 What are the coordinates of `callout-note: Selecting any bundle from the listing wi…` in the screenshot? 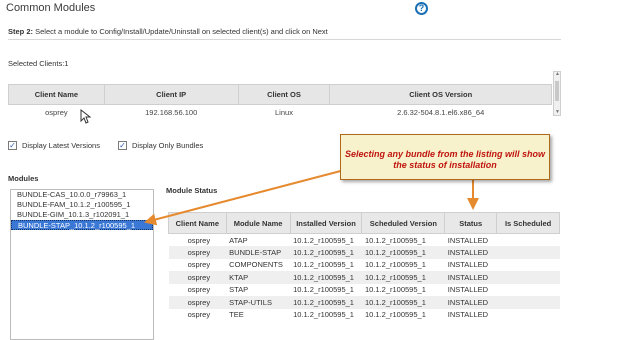 It's located at (445, 157).